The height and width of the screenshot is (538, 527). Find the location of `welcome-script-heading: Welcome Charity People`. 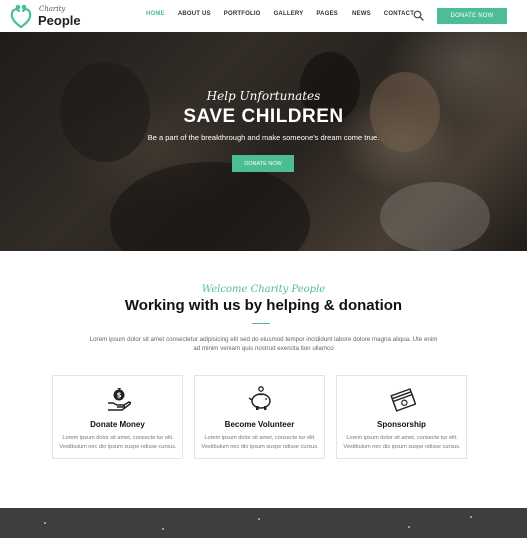

welcome-script-heading: Welcome Charity People is located at coordinates (263, 289).